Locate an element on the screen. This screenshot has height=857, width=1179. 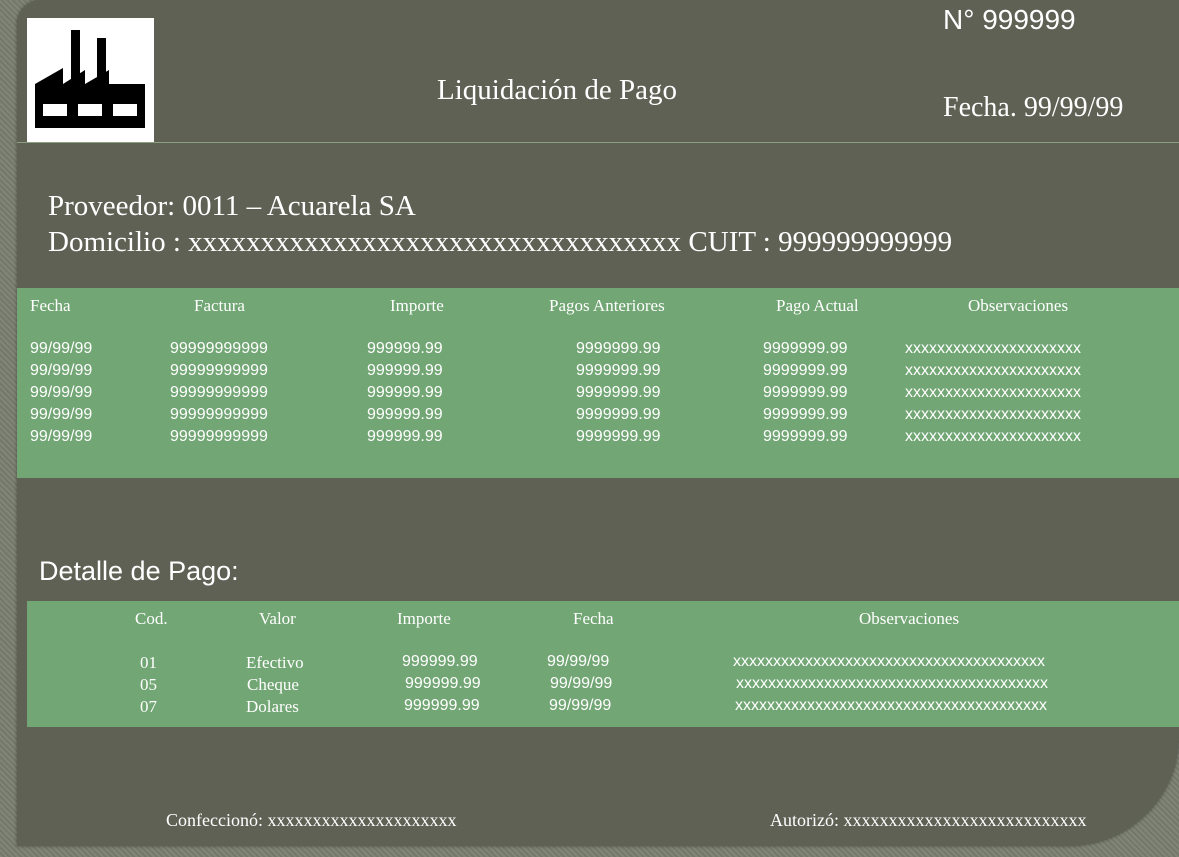
logo is located at coordinates (90, 80).